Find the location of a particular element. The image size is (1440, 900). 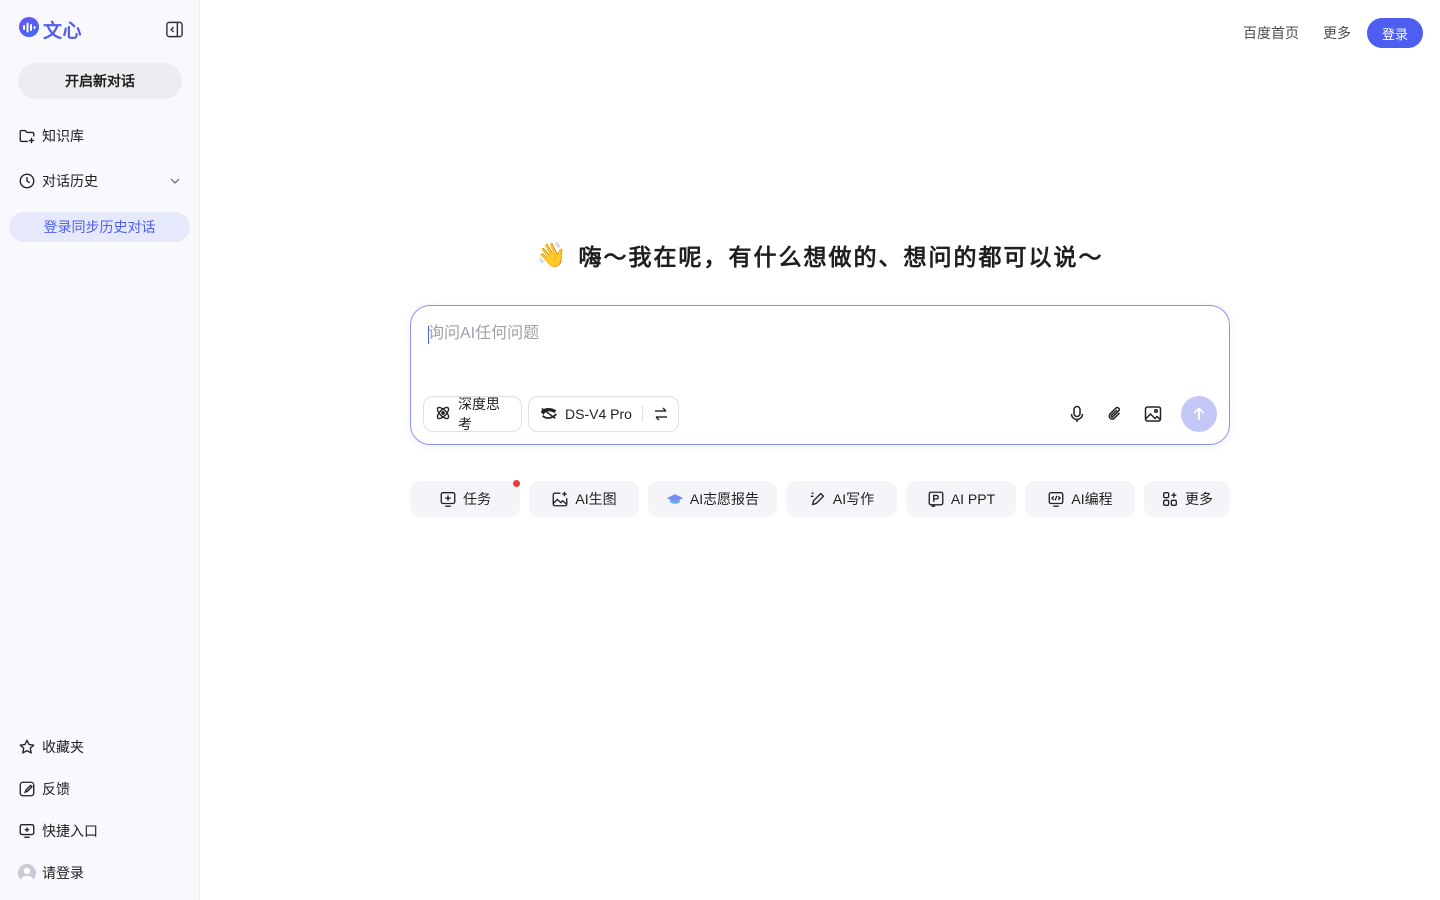

arrow-up-icon is located at coordinates (1199, 413).